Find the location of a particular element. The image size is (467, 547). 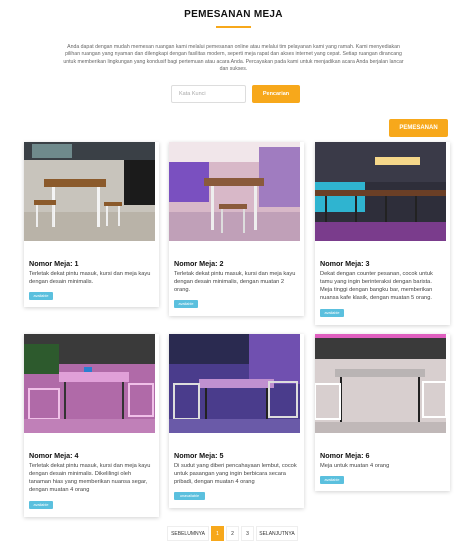

card-title: Nomor Meja: 6 is located at coordinates (345, 455).